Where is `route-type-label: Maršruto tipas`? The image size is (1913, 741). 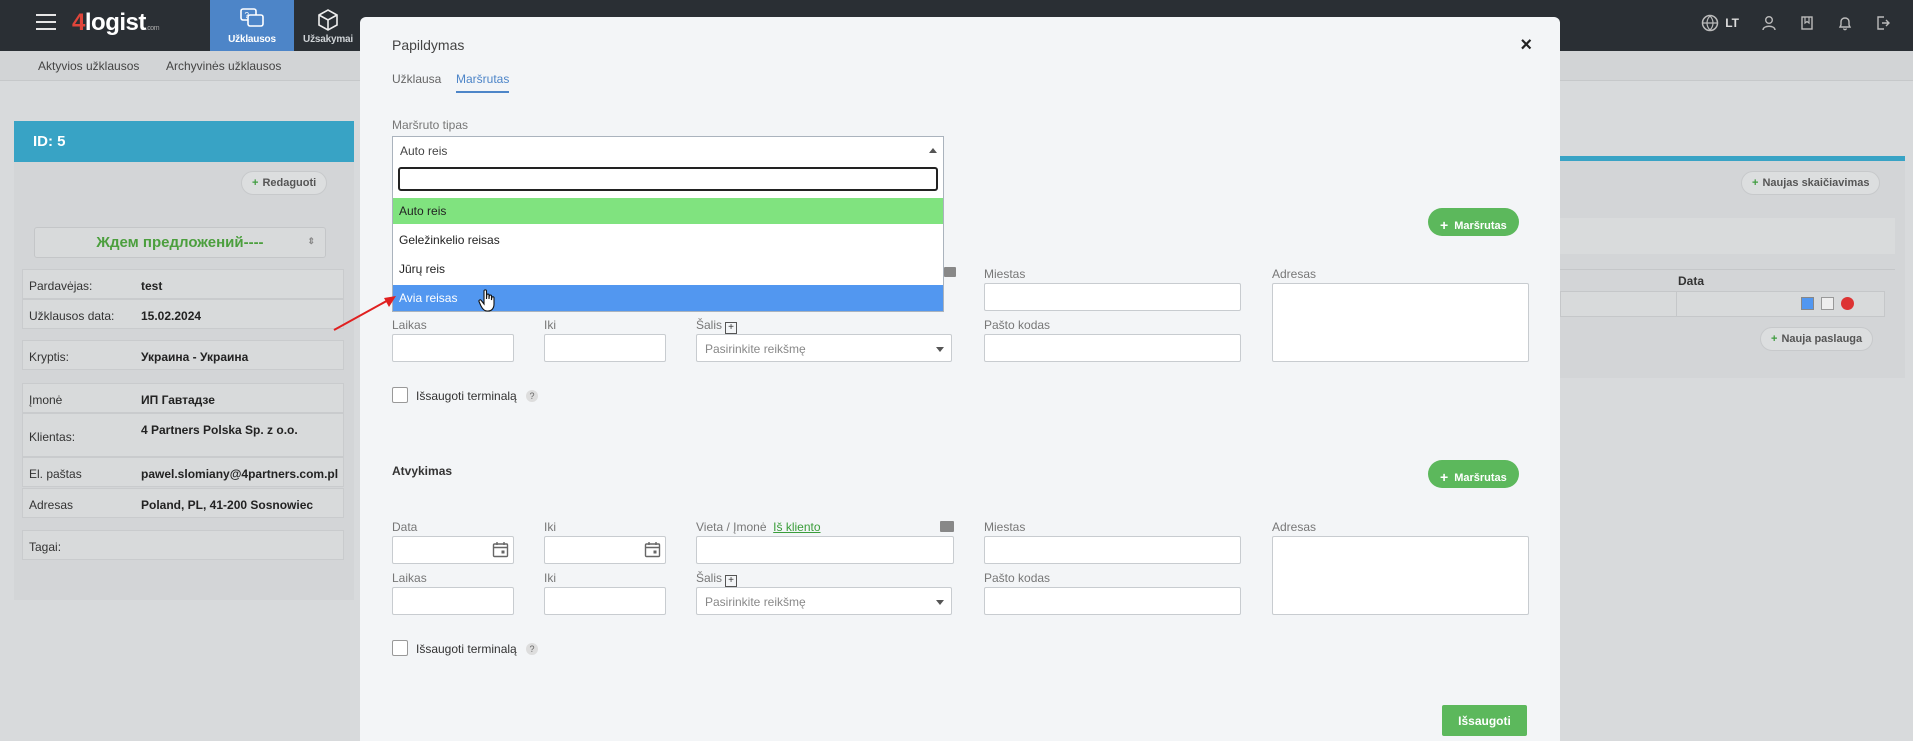
route-type-label: Maršruto tipas is located at coordinates (430, 125).